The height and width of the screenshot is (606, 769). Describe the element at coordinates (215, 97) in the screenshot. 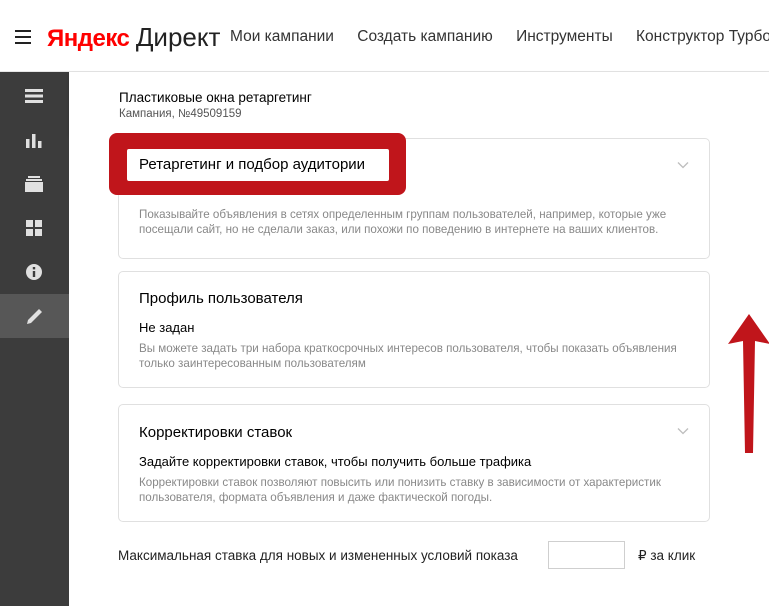

I see `campaign-name: Пластиковые окна ретаргетинг` at that location.